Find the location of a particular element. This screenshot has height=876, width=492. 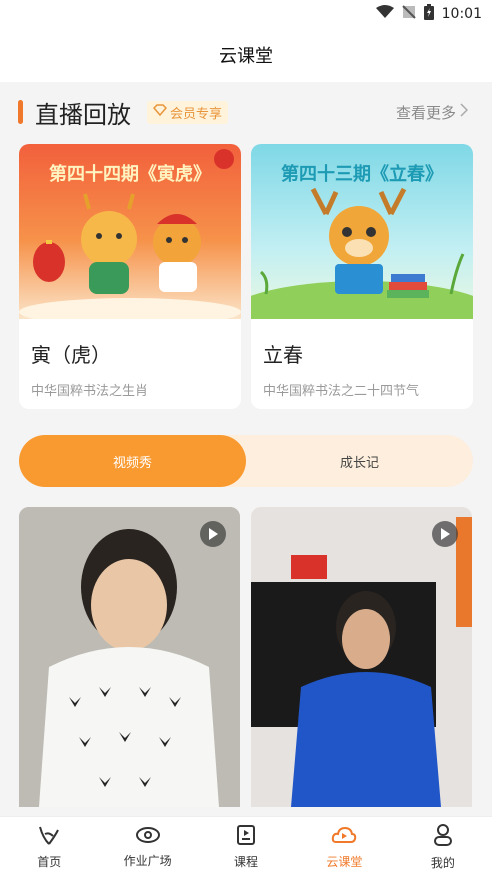

content-tabs: 视频秀 成长记 is located at coordinates (246, 461).